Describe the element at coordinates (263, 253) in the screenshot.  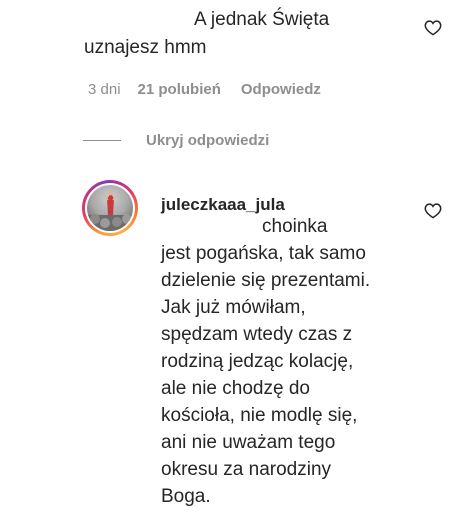
I see `reply-line: jest pogańska, tak samo` at that location.